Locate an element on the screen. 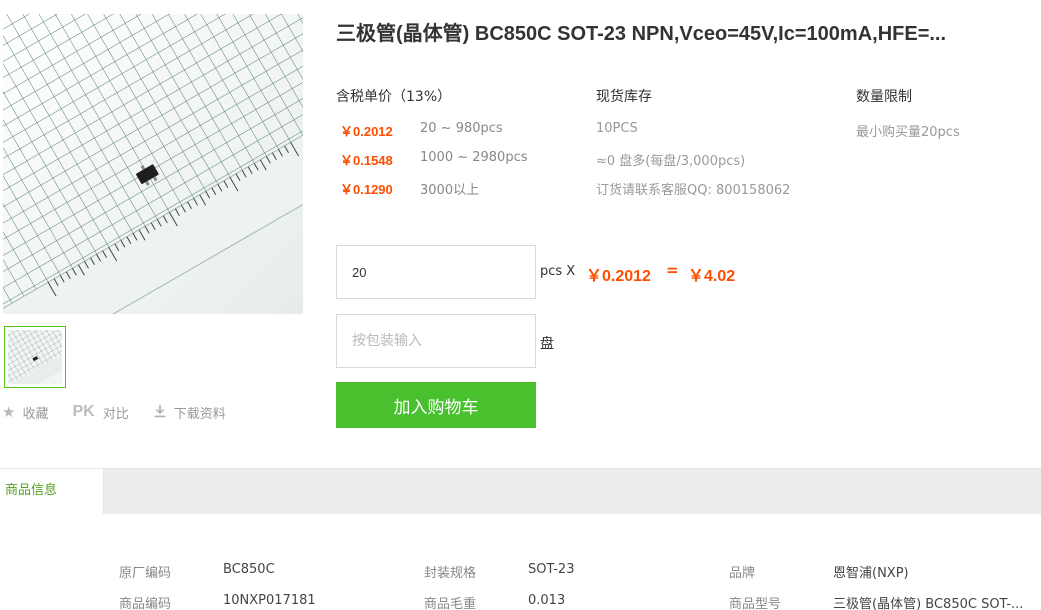  tier-price: ￥0.1548 is located at coordinates (366, 160).